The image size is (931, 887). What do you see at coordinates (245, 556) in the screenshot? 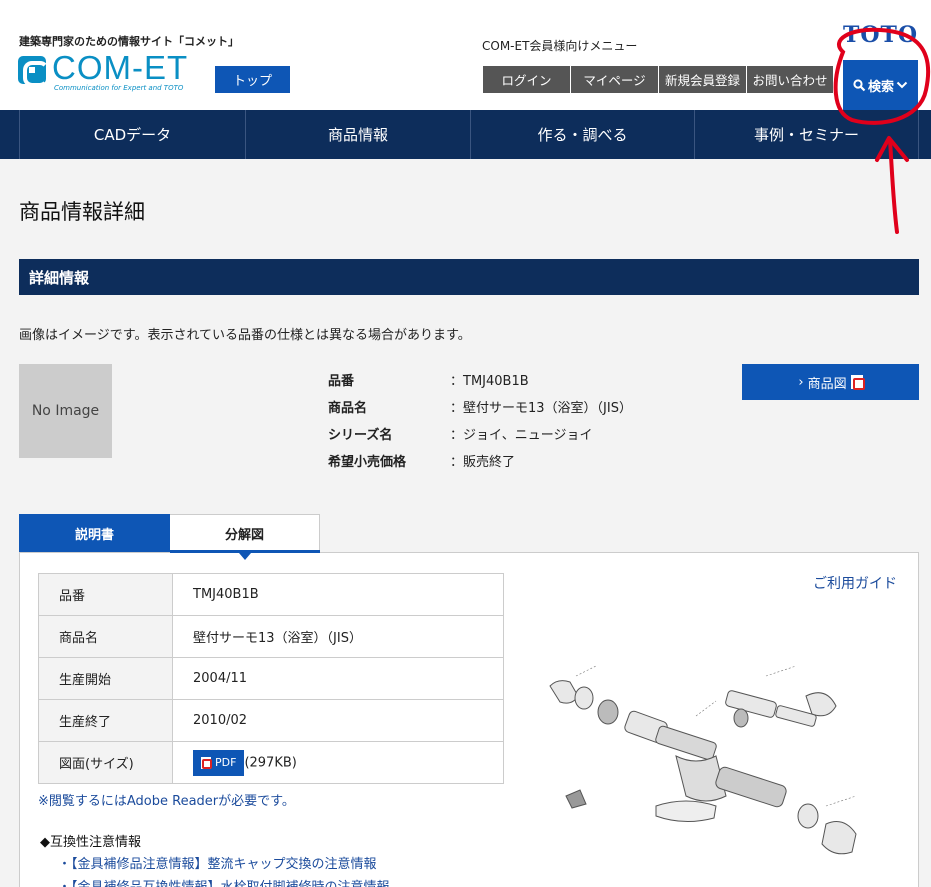
I see `tab-pointer-icon` at bounding box center [245, 556].